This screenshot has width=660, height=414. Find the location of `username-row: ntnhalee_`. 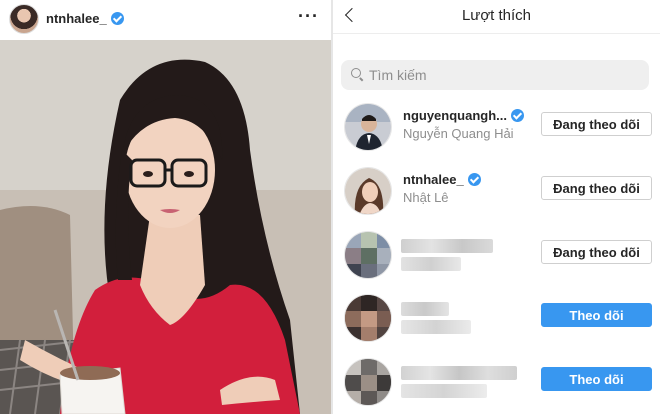

username-row: ntnhalee_ is located at coordinates (442, 179).